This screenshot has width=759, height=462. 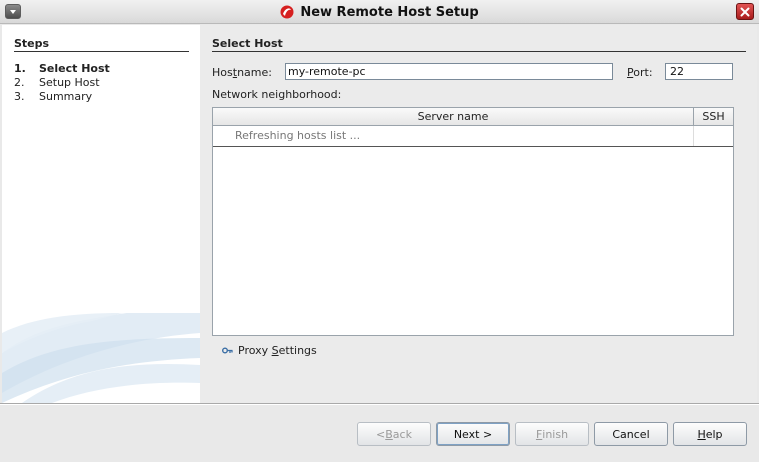 I want to click on step-item: 3. Summary, so click(x=62, y=97).